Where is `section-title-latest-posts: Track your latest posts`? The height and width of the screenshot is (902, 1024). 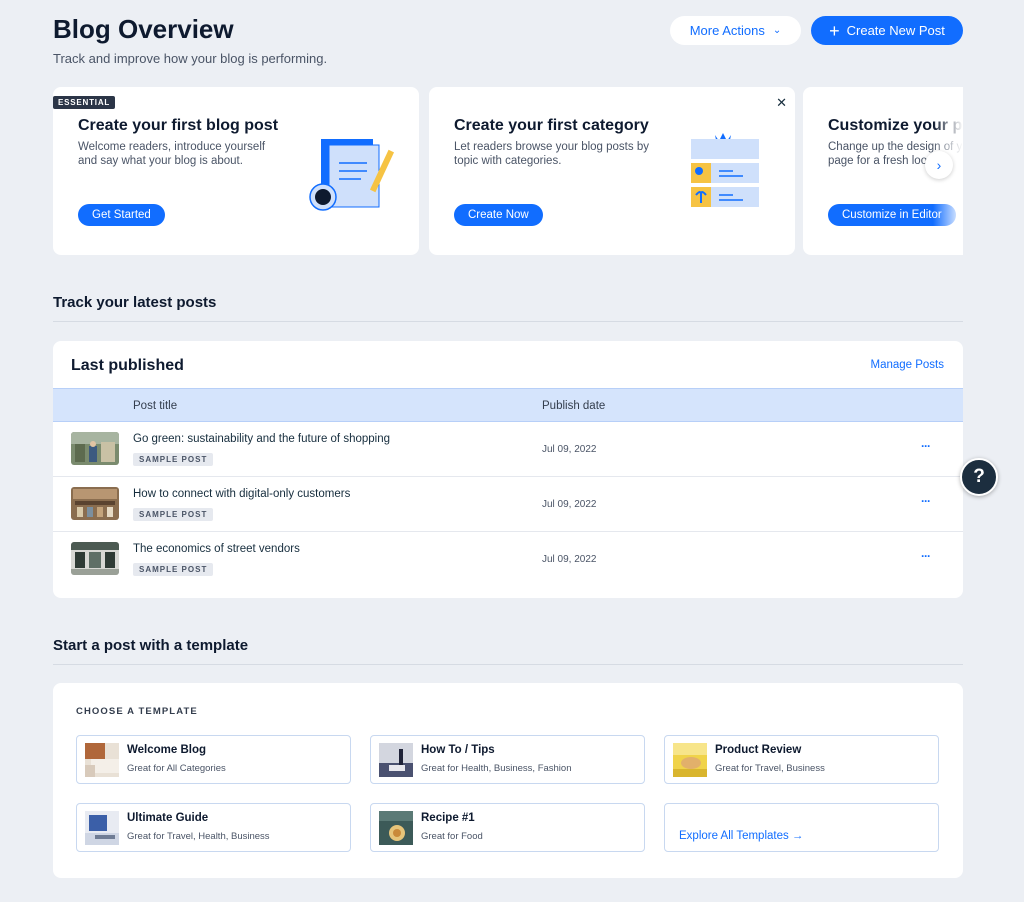 section-title-latest-posts: Track your latest posts is located at coordinates (135, 302).